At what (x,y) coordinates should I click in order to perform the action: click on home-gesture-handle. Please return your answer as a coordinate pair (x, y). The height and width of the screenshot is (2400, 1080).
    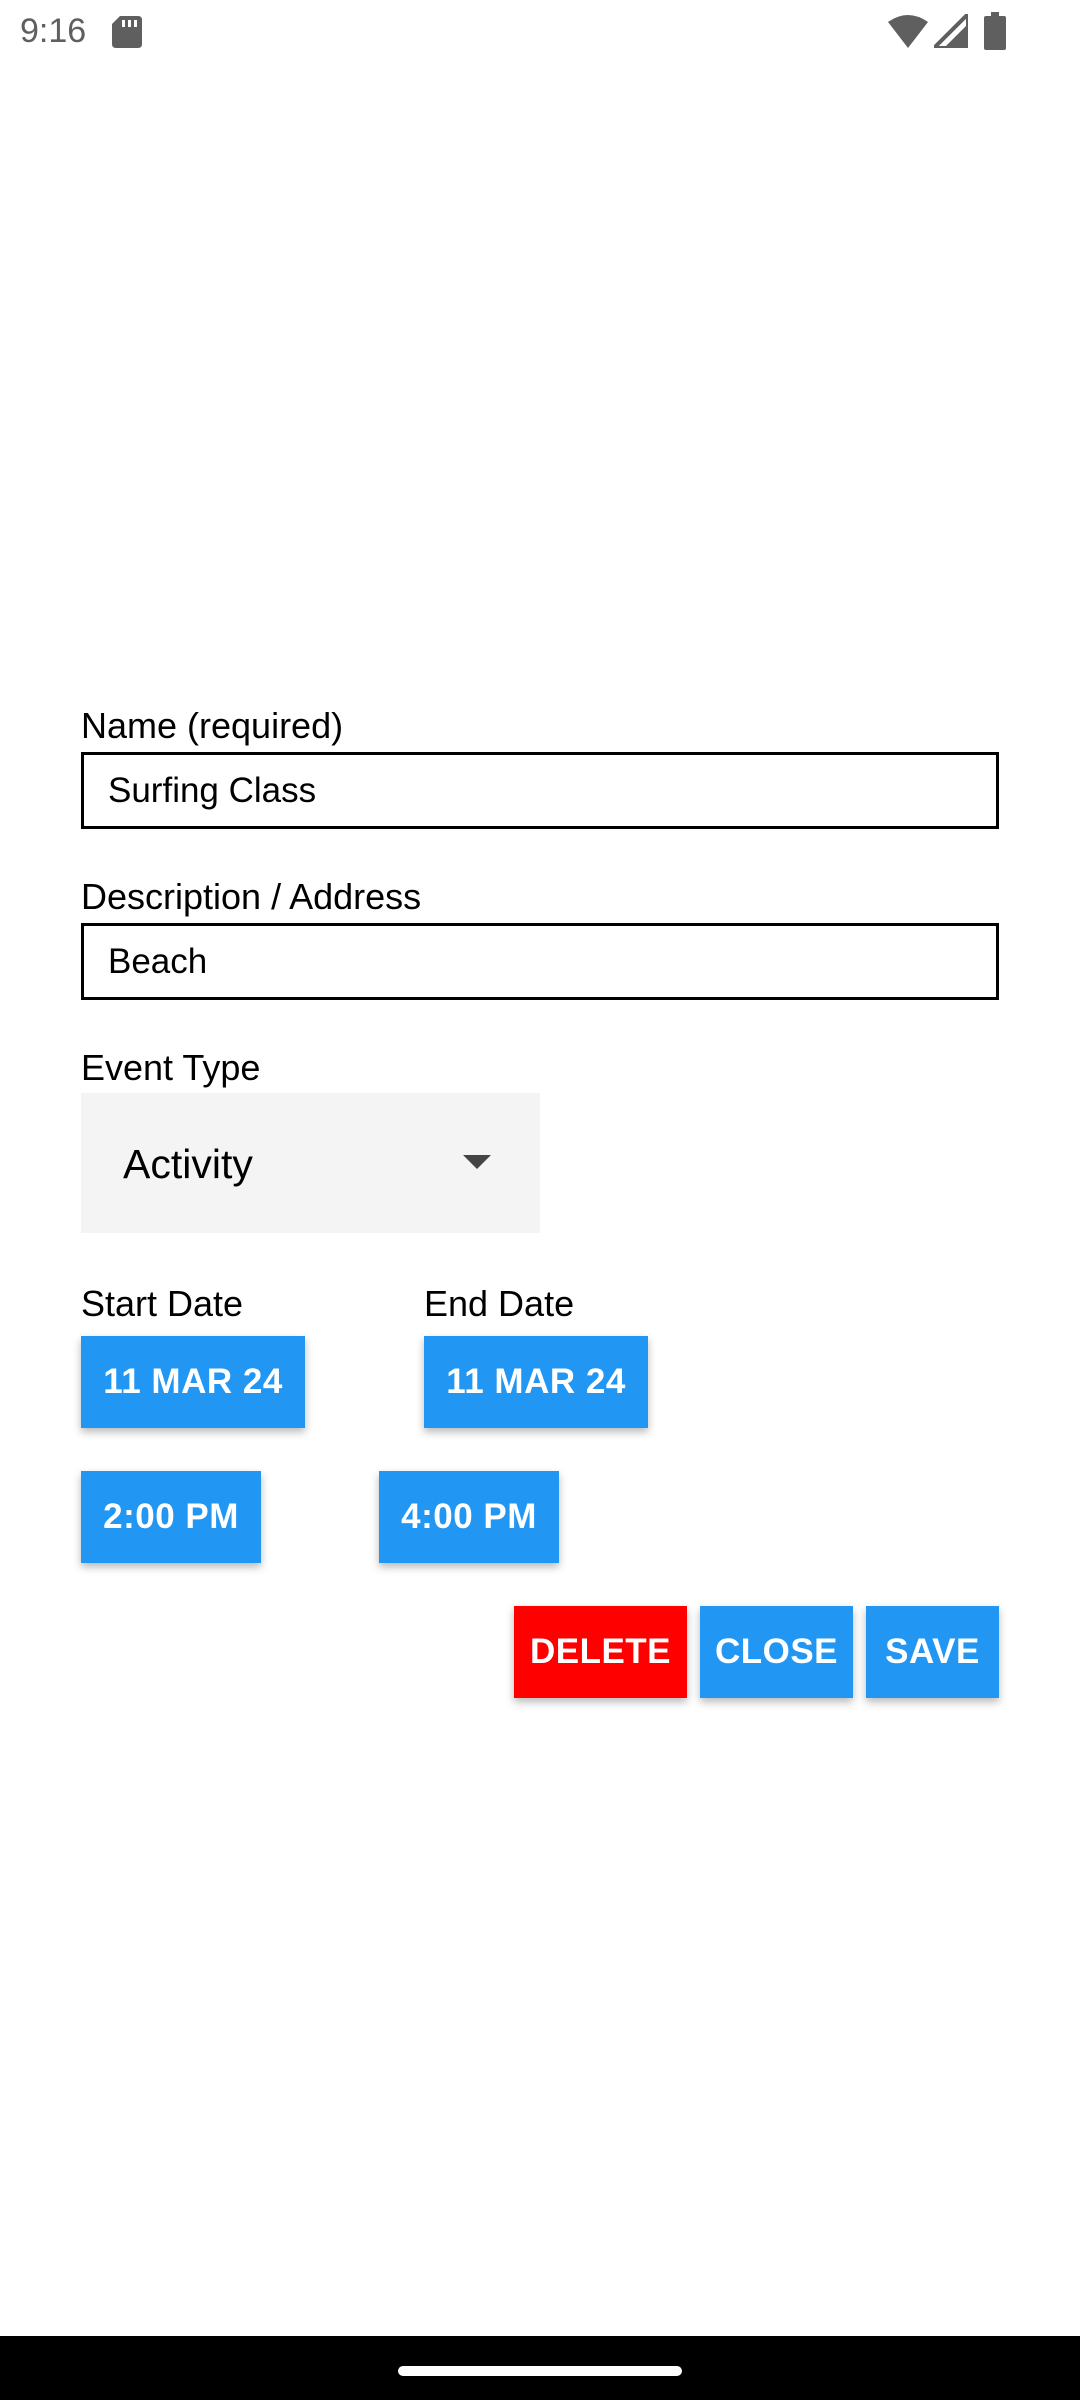
    Looking at the image, I should click on (540, 2371).